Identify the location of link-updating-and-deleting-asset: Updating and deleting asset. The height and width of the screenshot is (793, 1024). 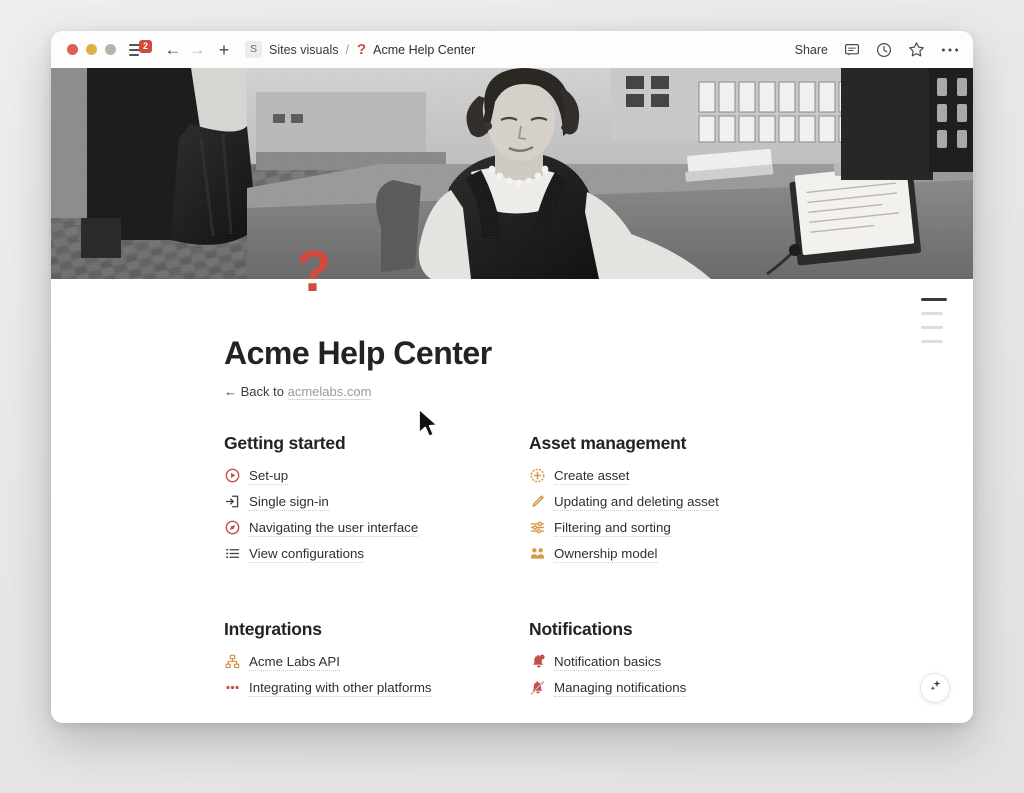
(706, 502).